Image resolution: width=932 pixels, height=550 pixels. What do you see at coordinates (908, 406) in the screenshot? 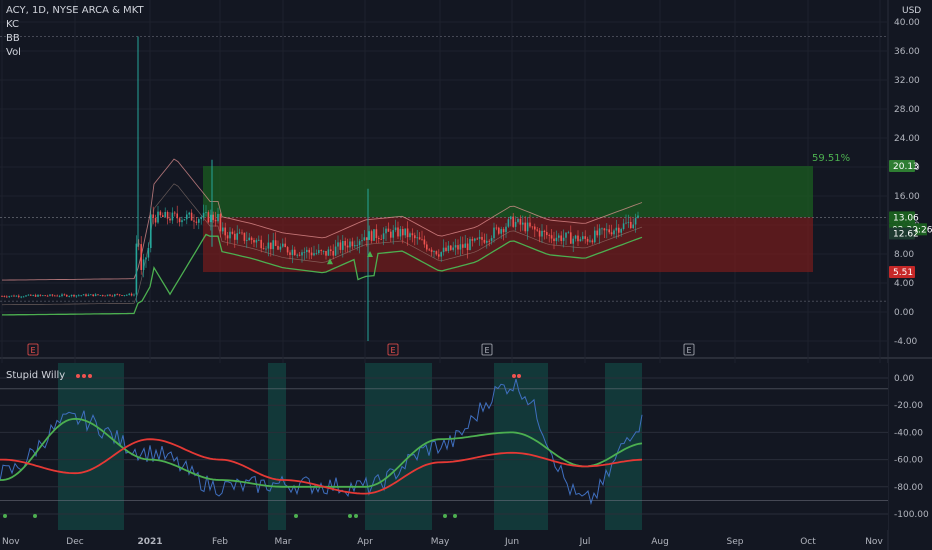
I see `osc-tick-label: -20.00` at bounding box center [908, 406].